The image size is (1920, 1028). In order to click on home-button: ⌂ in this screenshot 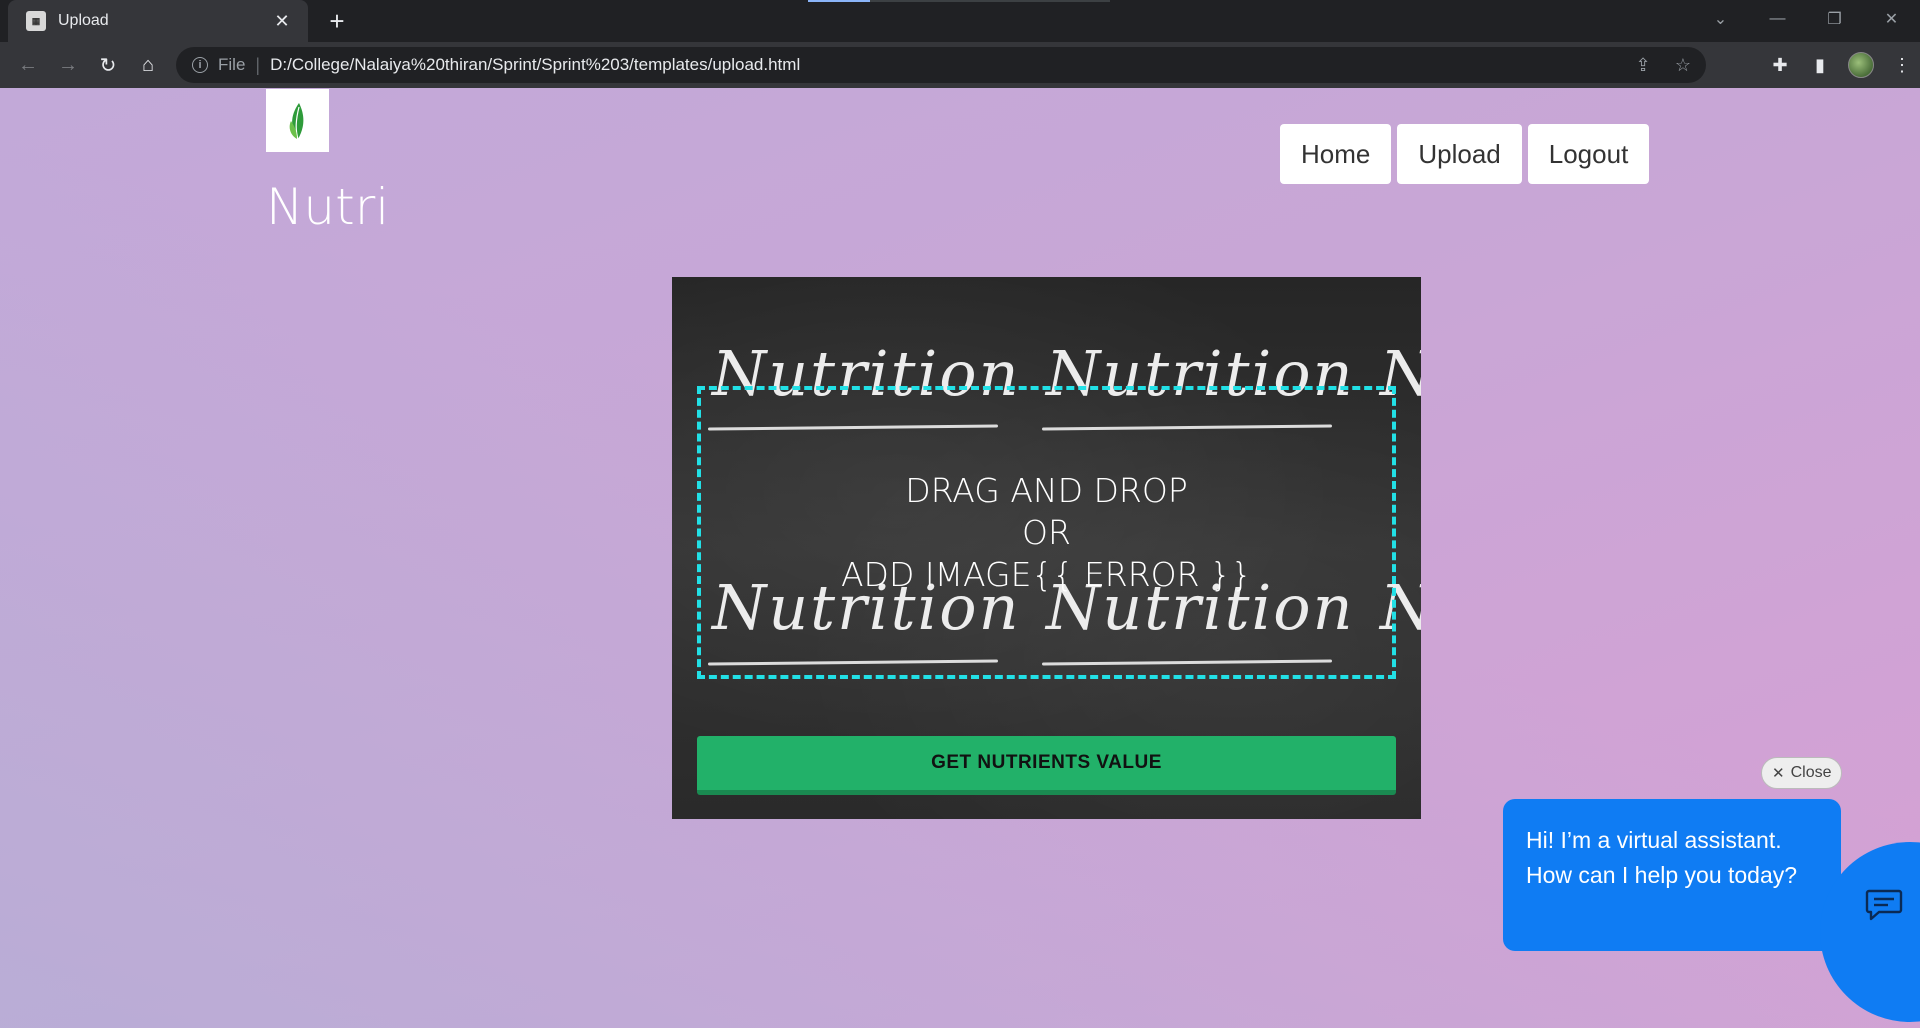, I will do `click(148, 65)`.